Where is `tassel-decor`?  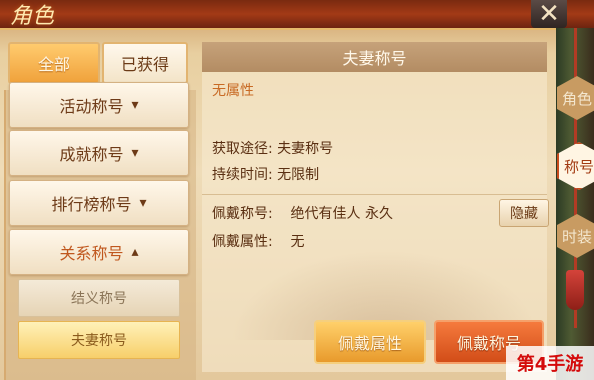 tassel-decor is located at coordinates (575, 290).